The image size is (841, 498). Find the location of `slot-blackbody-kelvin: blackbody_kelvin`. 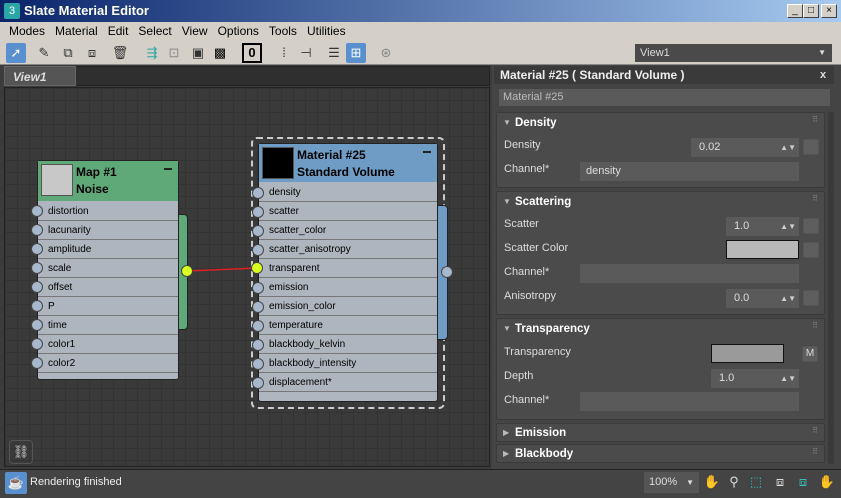

slot-blackbody-kelvin: blackbody_kelvin is located at coordinates (348, 344).